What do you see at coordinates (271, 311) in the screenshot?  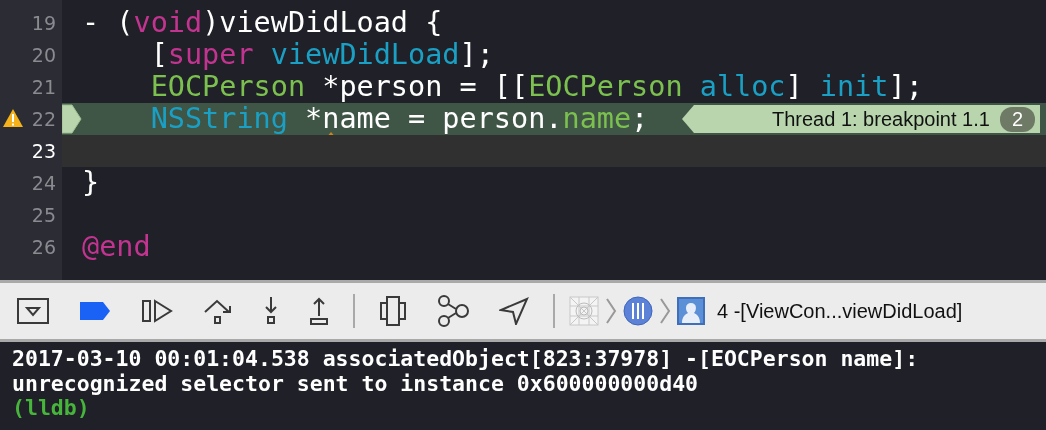 I see `step-into-icon` at bounding box center [271, 311].